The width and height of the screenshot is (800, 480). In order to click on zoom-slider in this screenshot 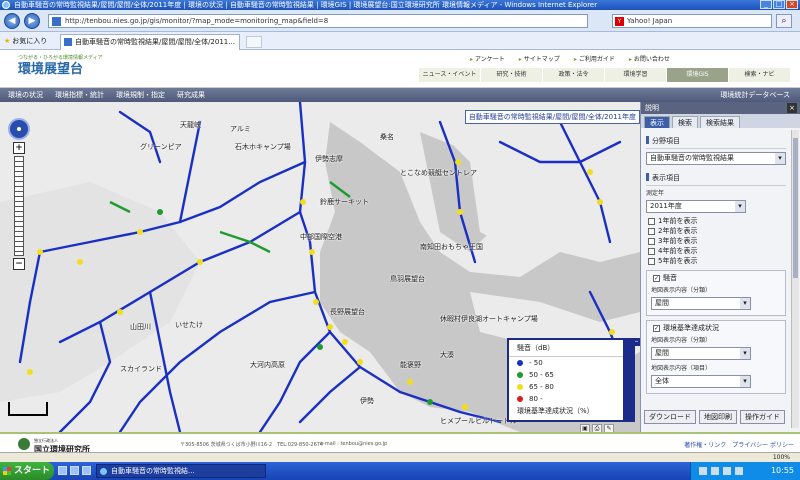, I will do `click(19, 206)`.